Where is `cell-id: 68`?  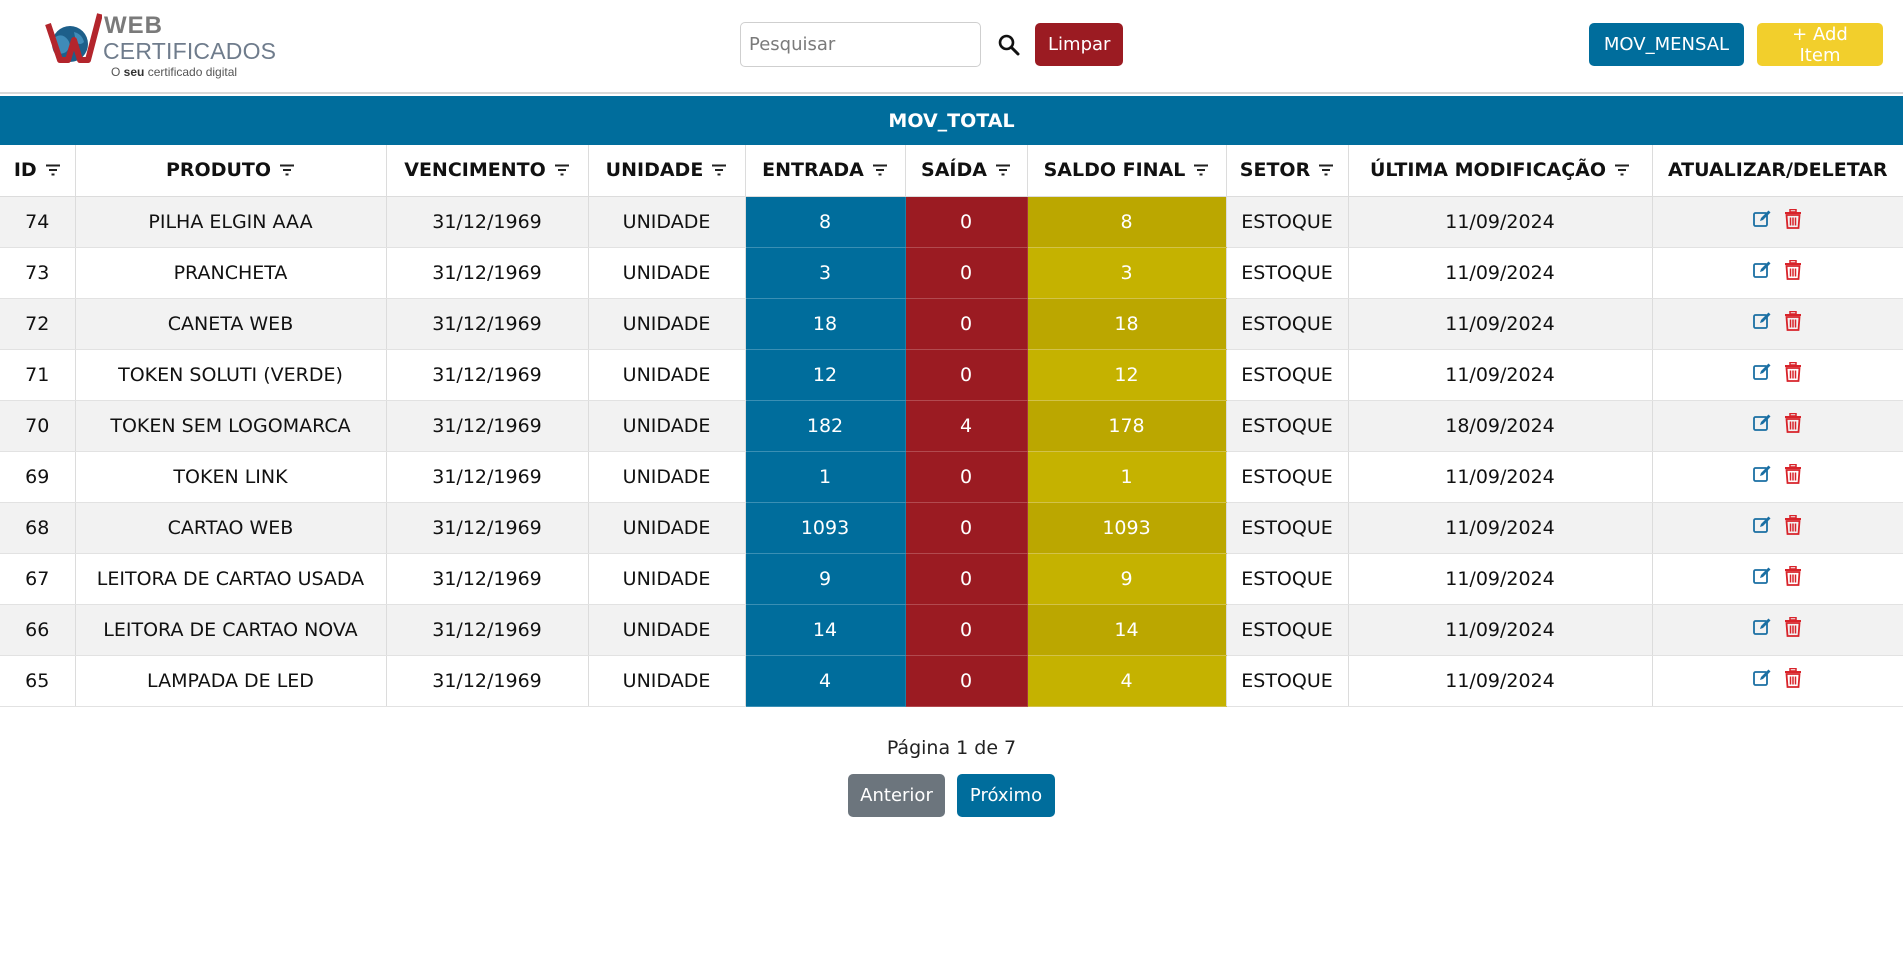
cell-id: 68 is located at coordinates (38, 528).